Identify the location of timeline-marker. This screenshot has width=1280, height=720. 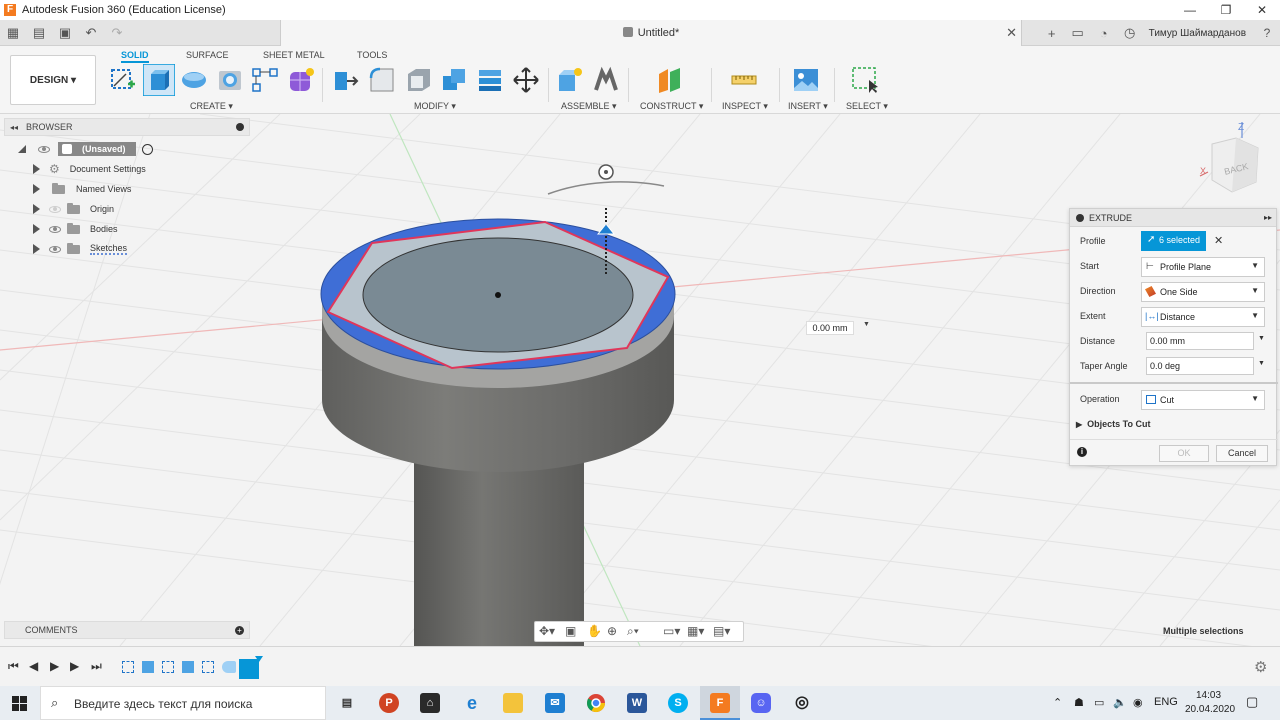
(259, 659).